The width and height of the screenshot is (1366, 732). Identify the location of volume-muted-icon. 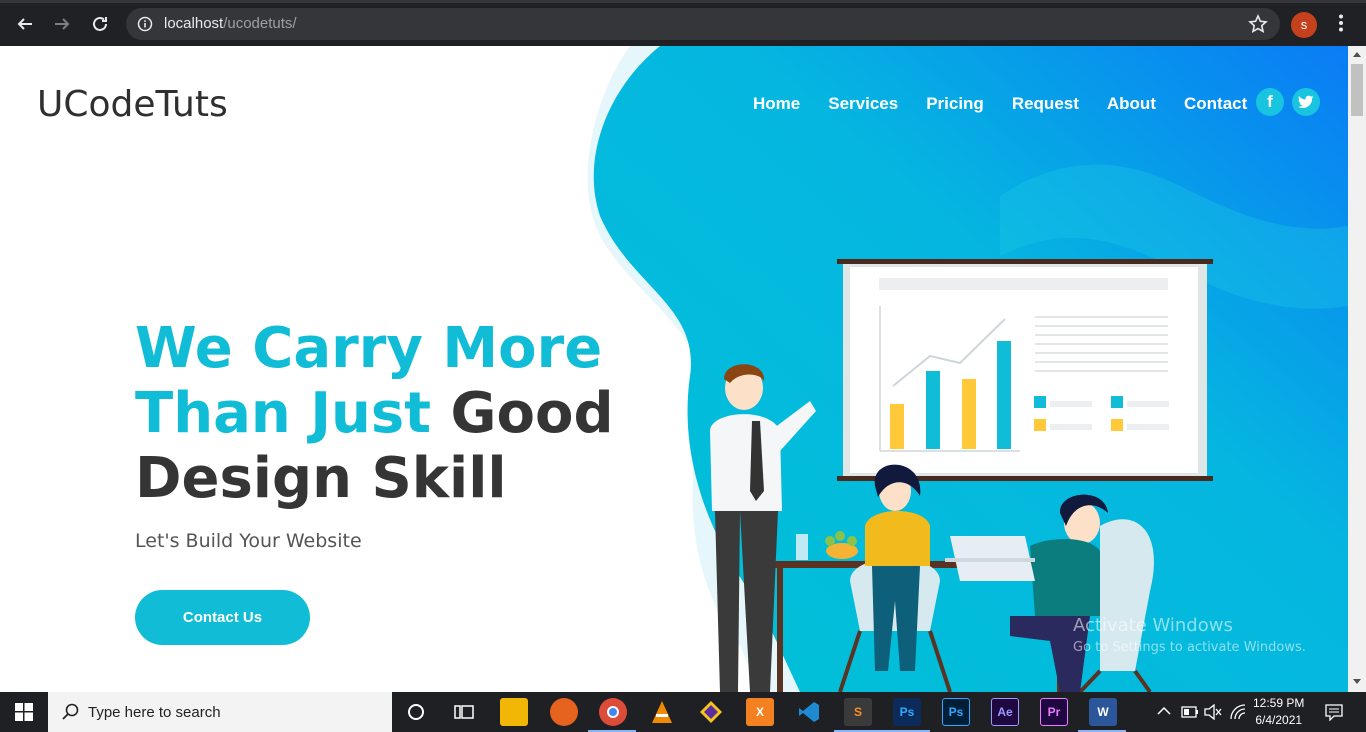
(1213, 712).